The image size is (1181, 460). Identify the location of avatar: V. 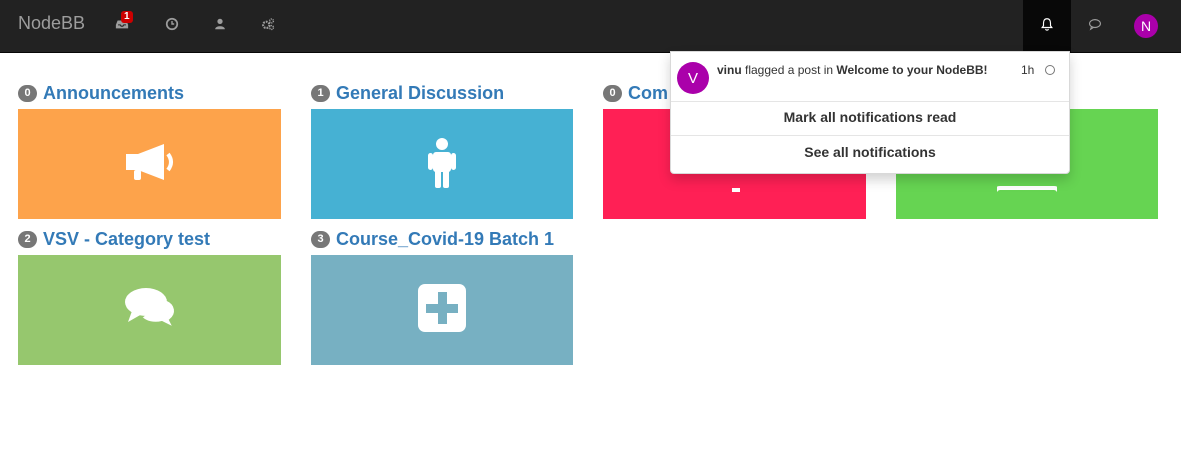
(693, 78).